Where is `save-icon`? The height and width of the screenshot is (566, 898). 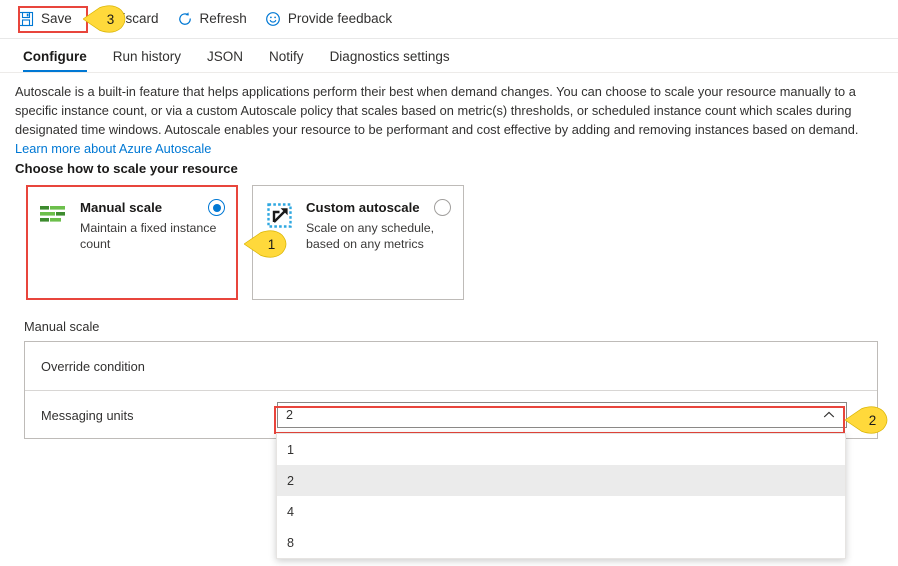 save-icon is located at coordinates (26, 19).